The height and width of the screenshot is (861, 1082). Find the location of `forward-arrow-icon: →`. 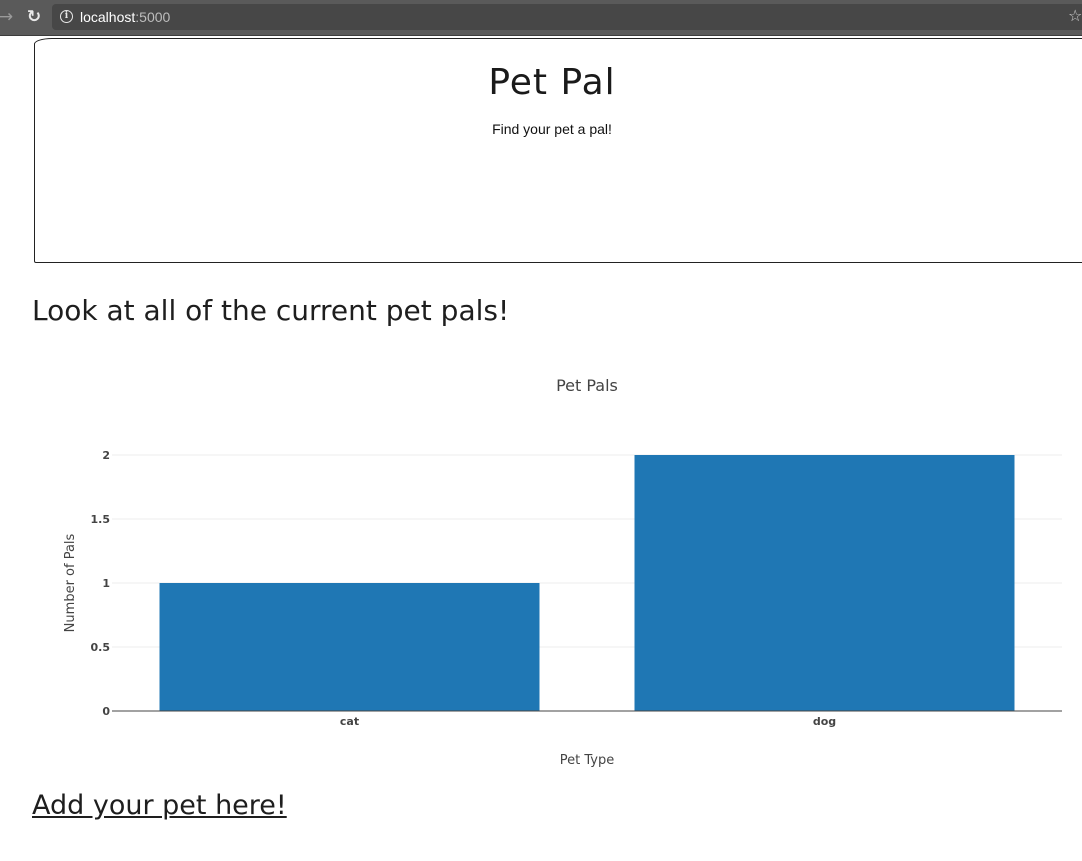

forward-arrow-icon: → is located at coordinates (8, 17).